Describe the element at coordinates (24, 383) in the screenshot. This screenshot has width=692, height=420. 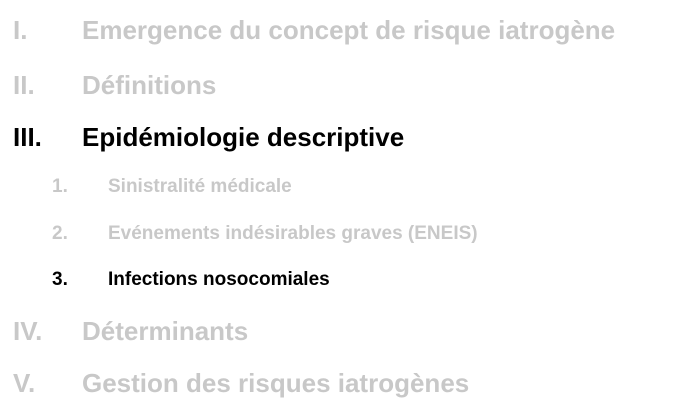
I see `section-number: V.` at that location.